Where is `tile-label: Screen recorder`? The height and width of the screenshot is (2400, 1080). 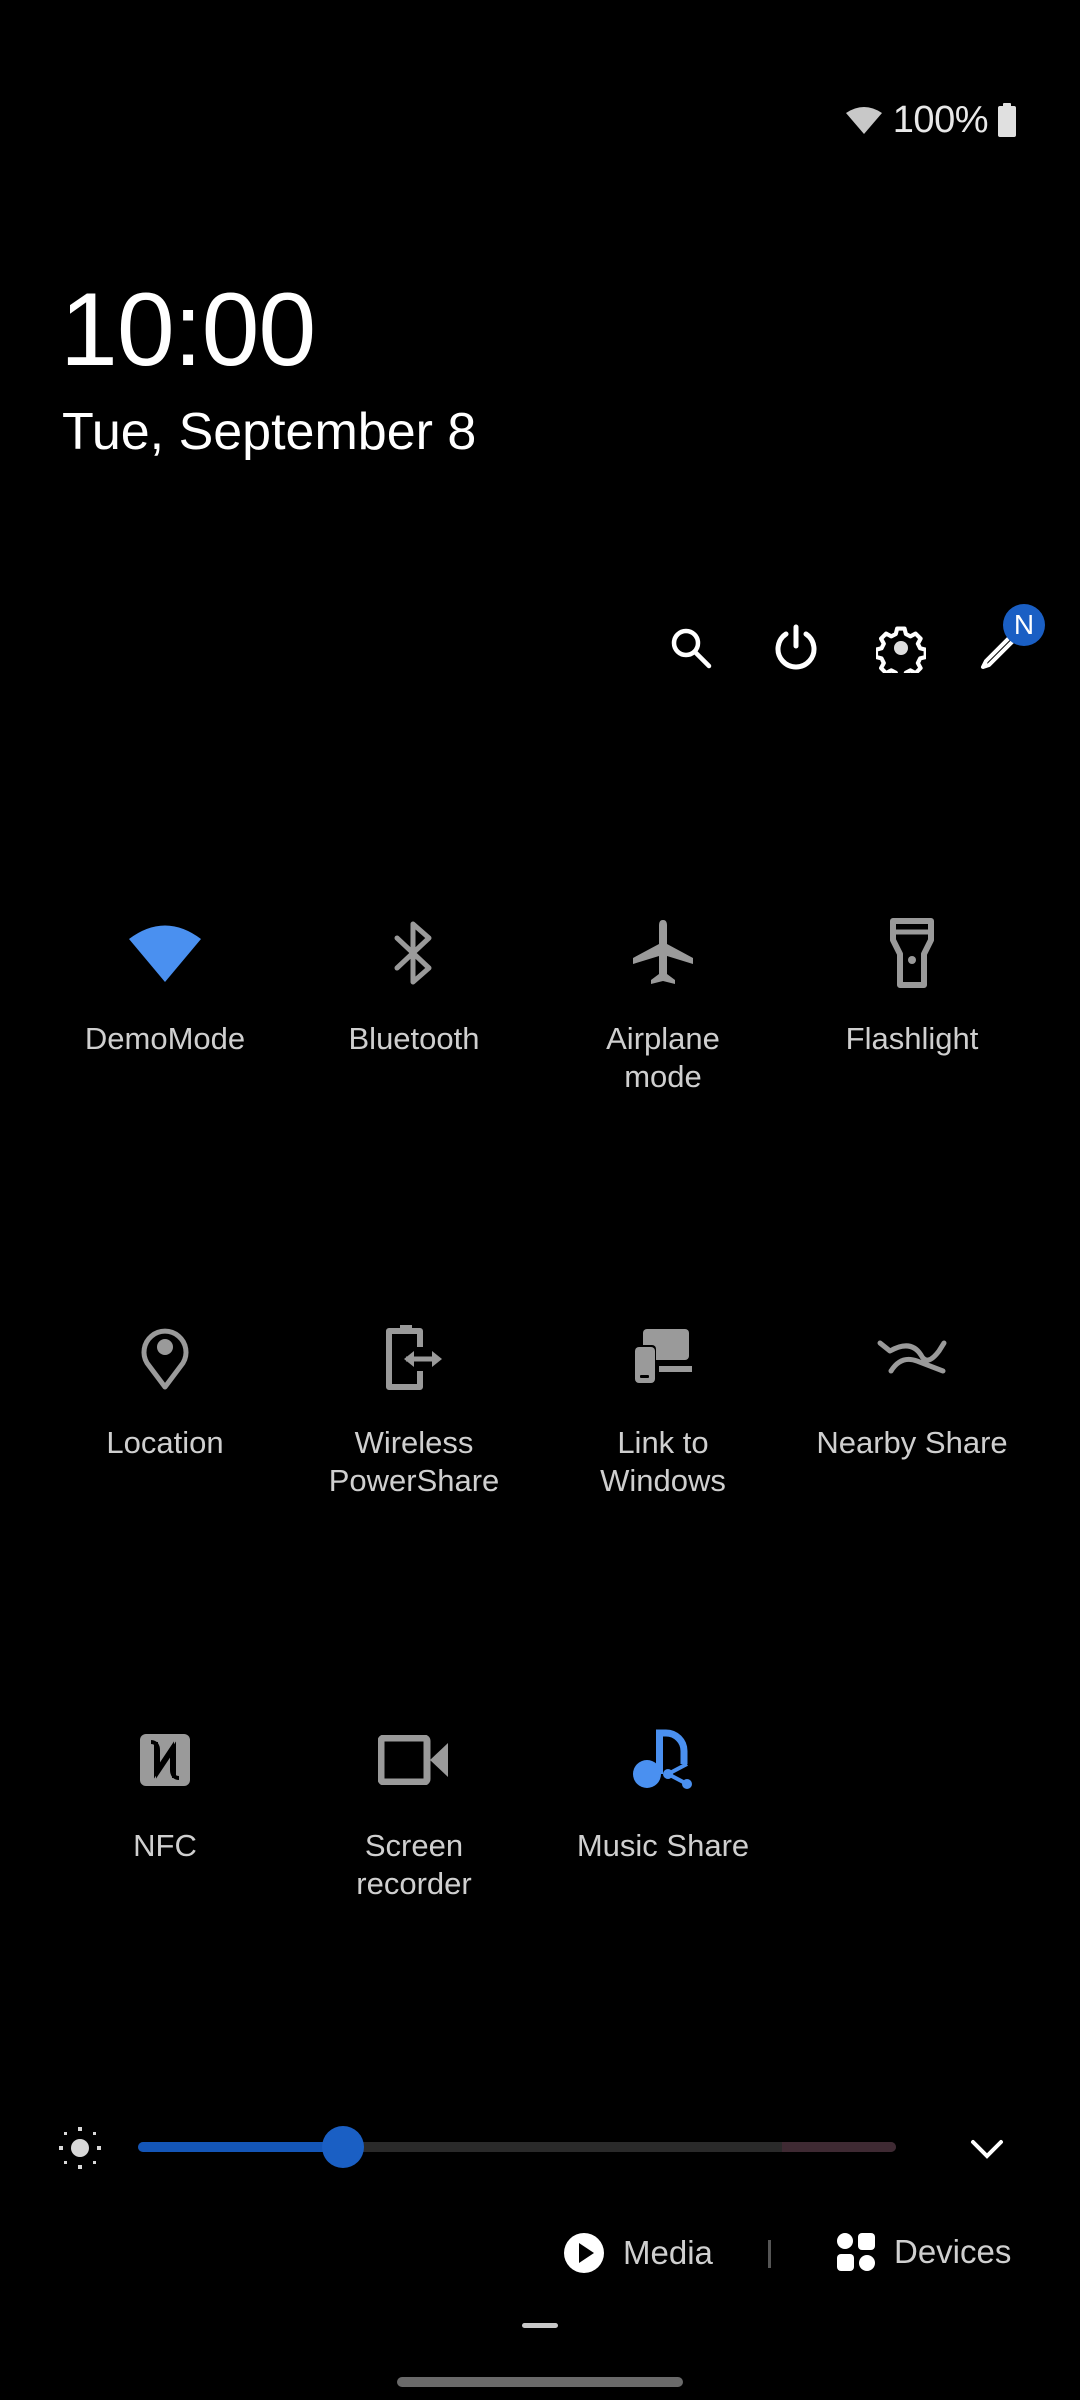 tile-label: Screen recorder is located at coordinates (414, 1864).